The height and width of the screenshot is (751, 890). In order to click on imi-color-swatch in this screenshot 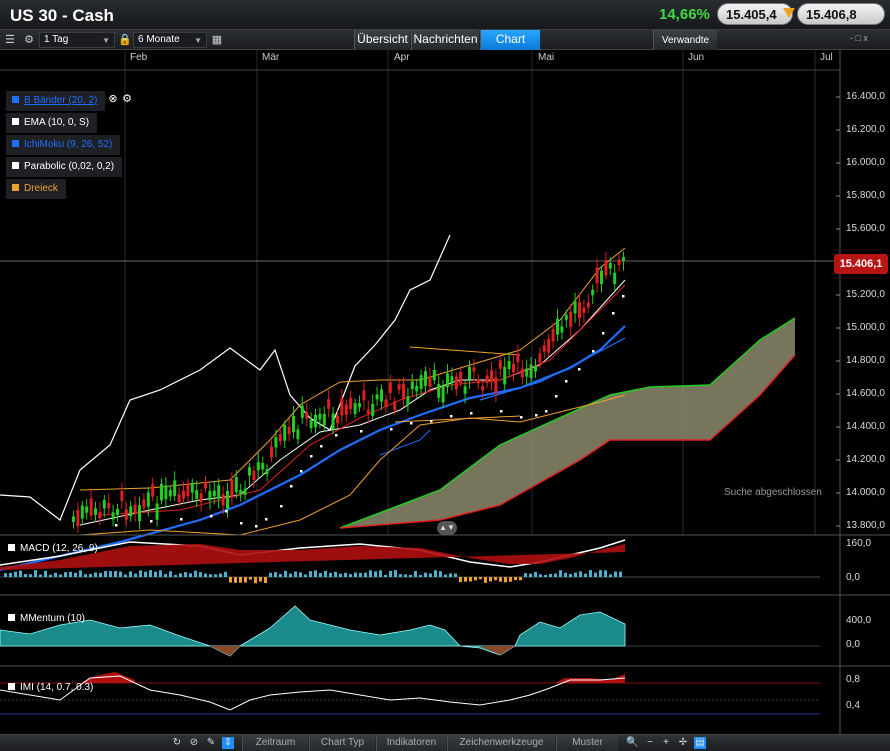, I will do `click(11, 686)`.